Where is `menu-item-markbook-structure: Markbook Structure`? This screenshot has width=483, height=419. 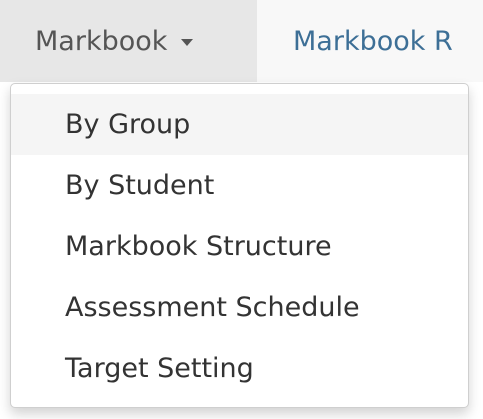
menu-item-markbook-structure: Markbook Structure is located at coordinates (239, 246).